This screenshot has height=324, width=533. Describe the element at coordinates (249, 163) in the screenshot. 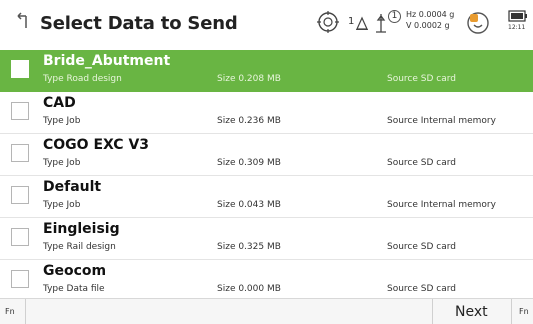

I see `item-size: Size 0.309 MB` at that location.